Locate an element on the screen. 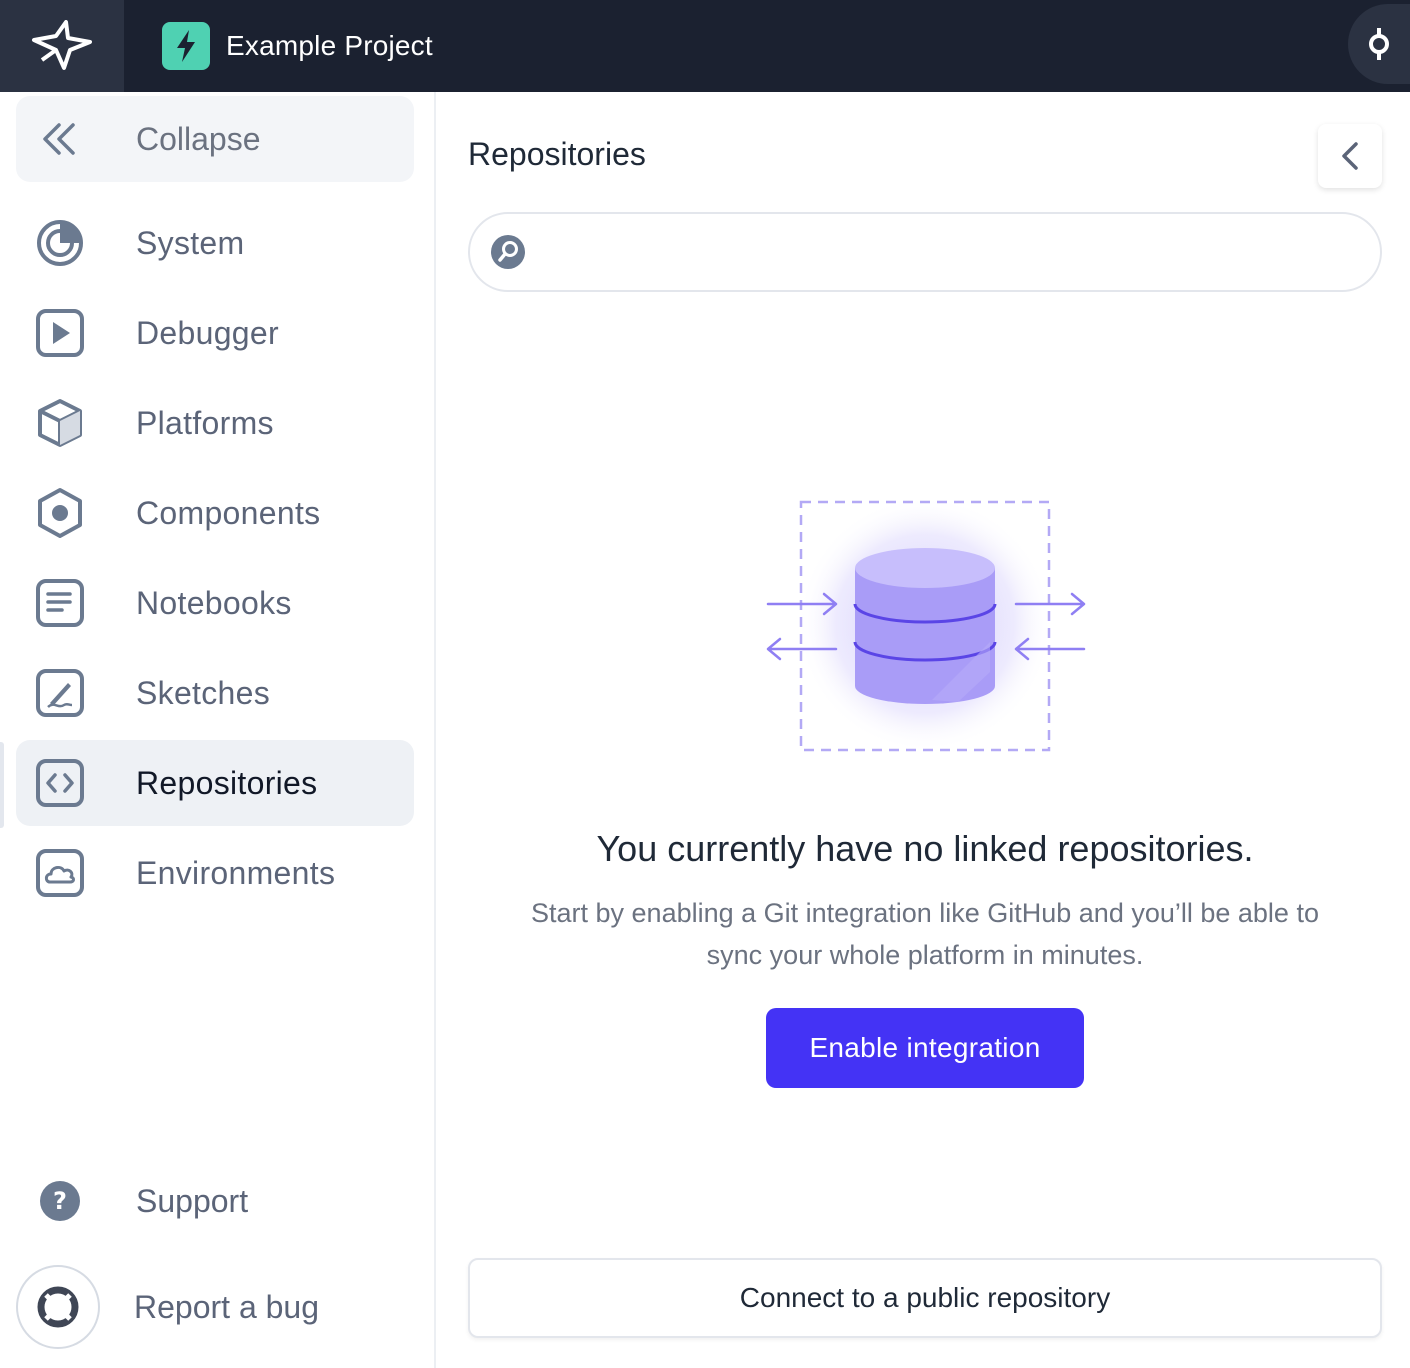  sidebar-item-environments: Environments is located at coordinates (215, 873).